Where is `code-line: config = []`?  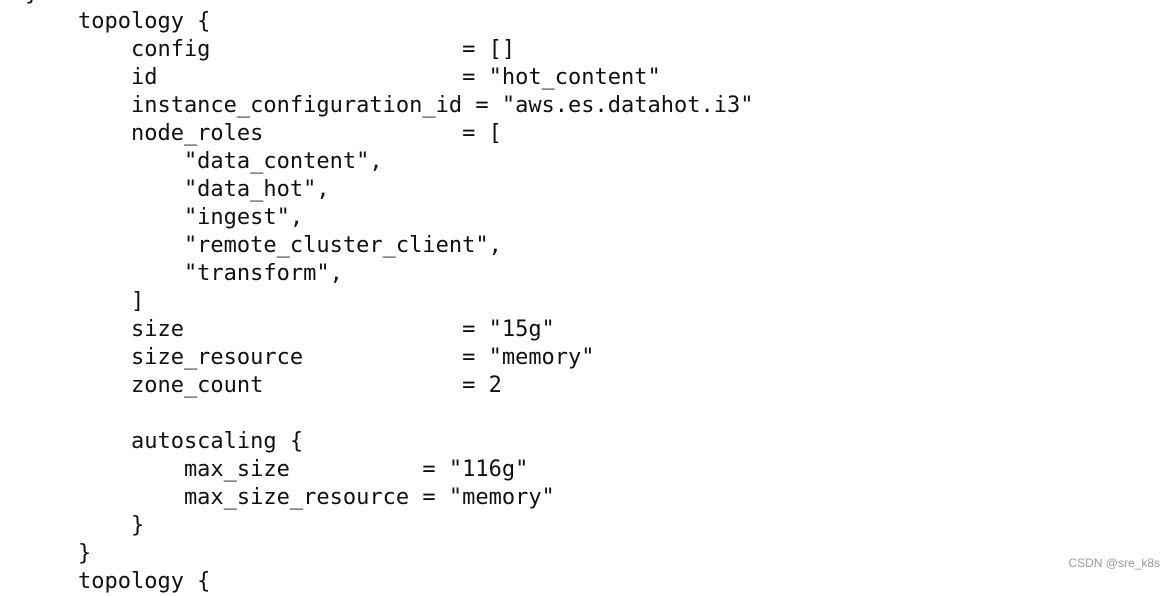
code-line: config = [] is located at coordinates (270, 49).